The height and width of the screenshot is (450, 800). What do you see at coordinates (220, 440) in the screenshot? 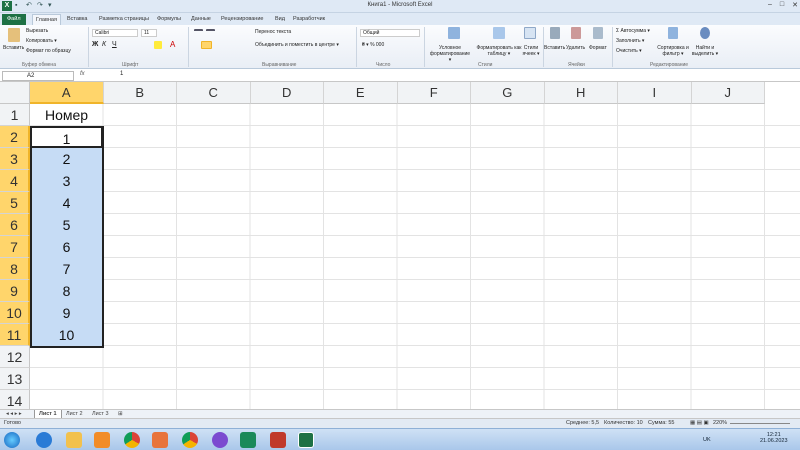
I see `viber-icon` at bounding box center [220, 440].